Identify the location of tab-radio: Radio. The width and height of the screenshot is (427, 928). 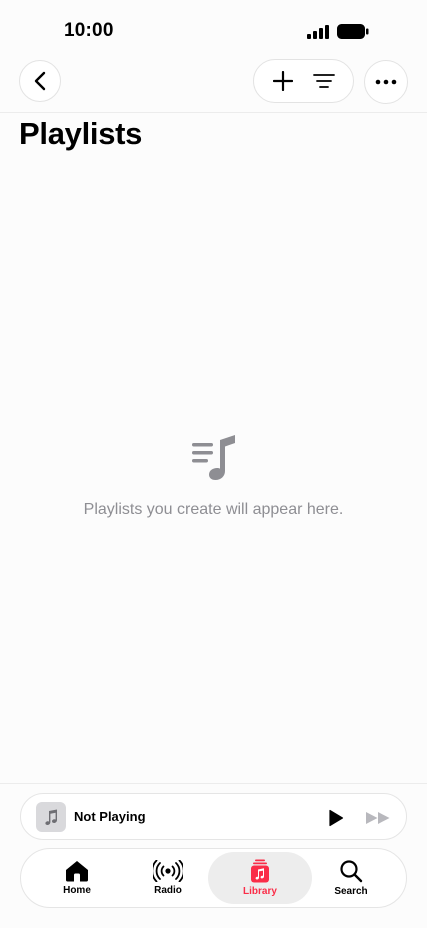
(168, 878).